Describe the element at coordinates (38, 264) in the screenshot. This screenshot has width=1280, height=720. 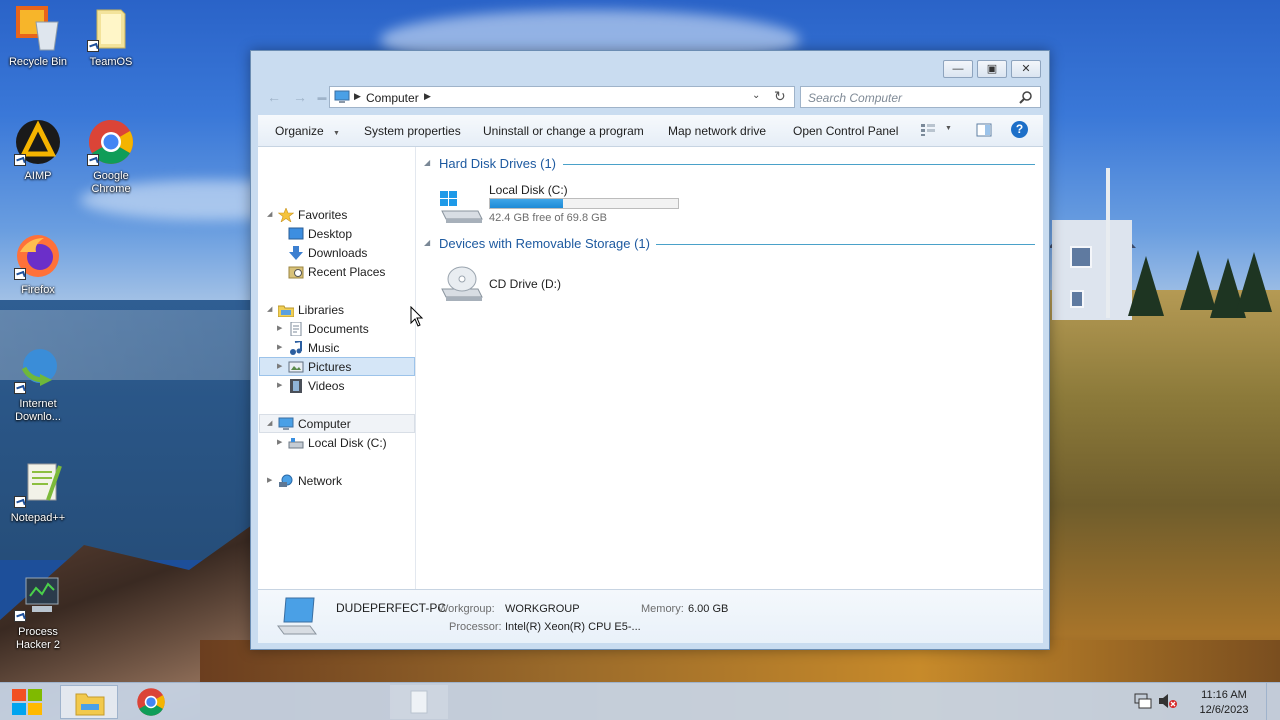
I see `desktop-icon-firefox: Firefox` at that location.